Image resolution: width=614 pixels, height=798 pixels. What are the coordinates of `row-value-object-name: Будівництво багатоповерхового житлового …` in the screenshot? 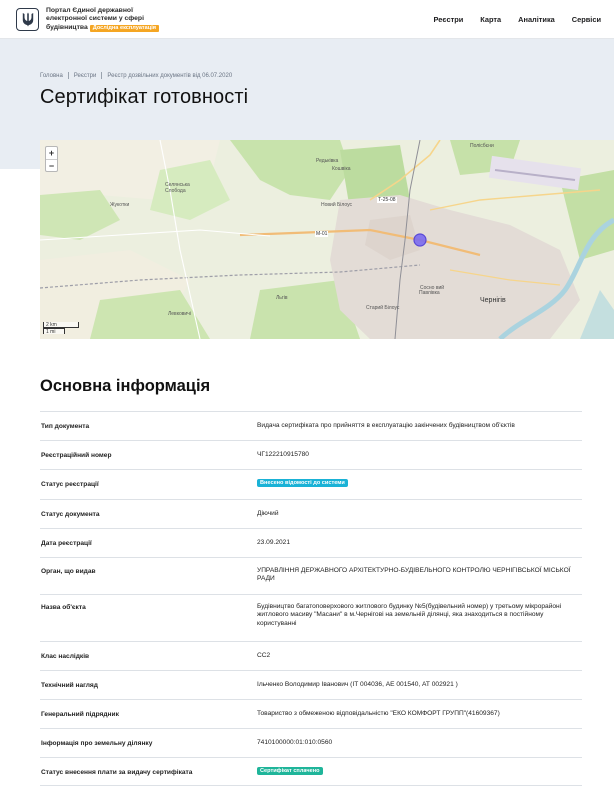 It's located at (409, 615).